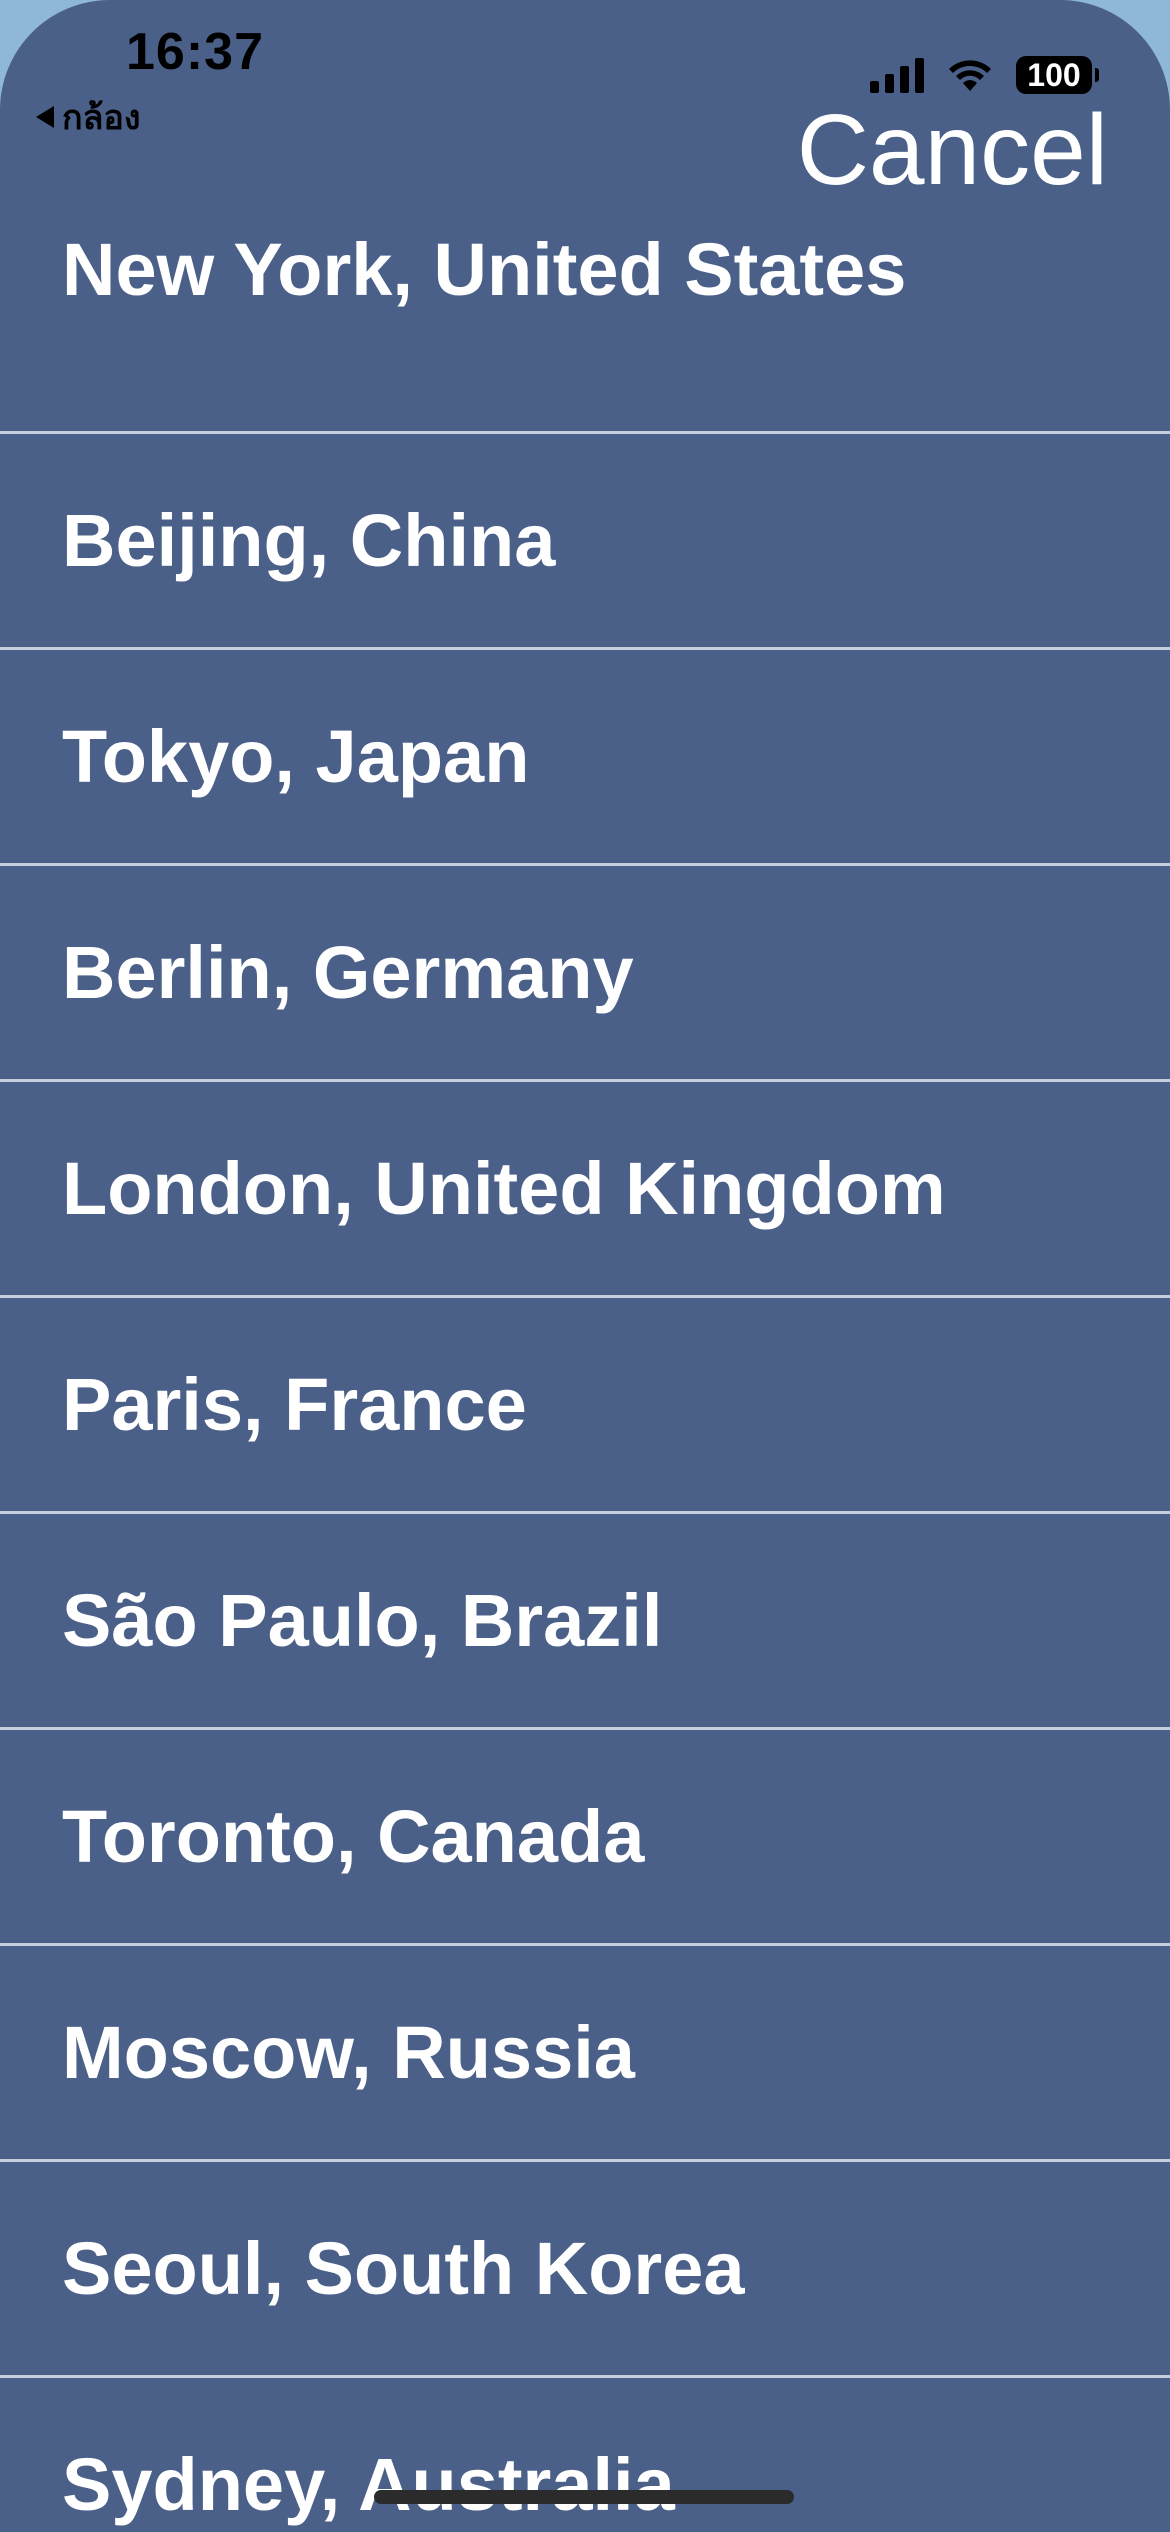 Image resolution: width=1170 pixels, height=2532 pixels. I want to click on list-item: Seoul, South Korea, so click(585, 2270).